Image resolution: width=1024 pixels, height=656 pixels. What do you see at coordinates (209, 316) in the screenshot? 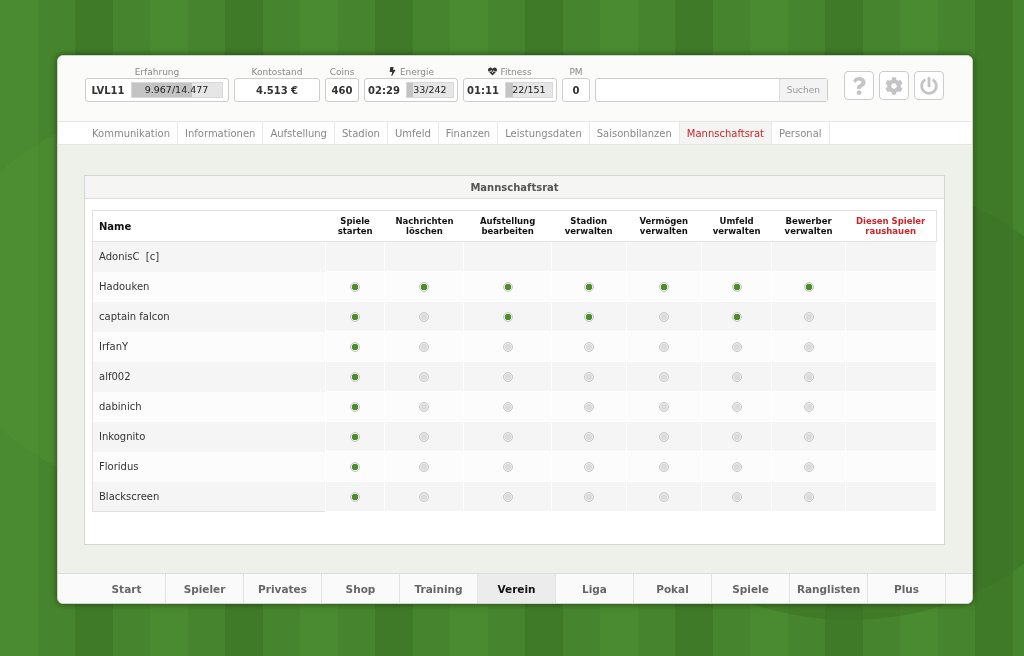
I see `player-name: captain falcon` at bounding box center [209, 316].